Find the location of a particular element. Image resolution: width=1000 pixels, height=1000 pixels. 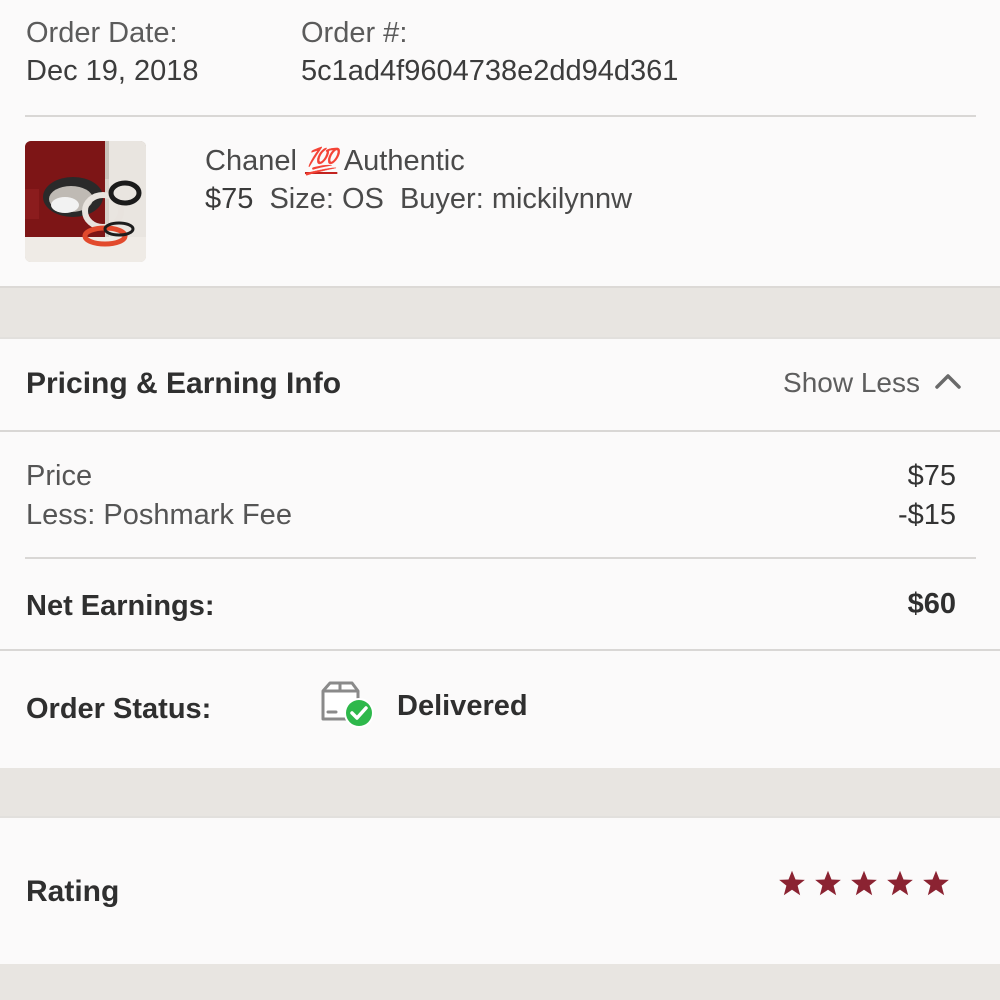

listing-title-rest: Authentic is located at coordinates (404, 161).